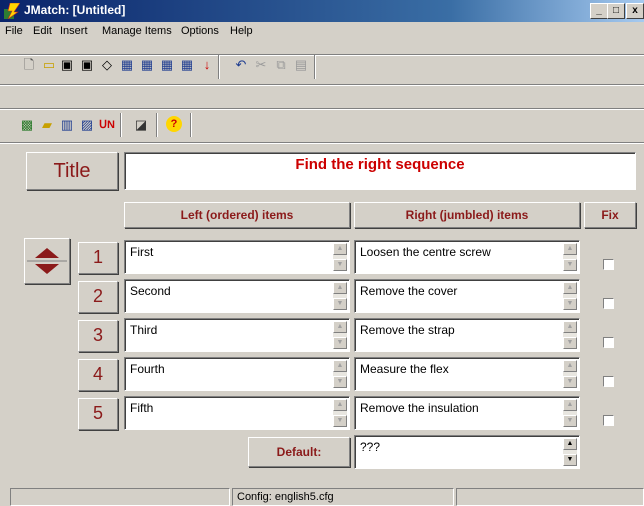 The image size is (644, 506). What do you see at coordinates (127, 65) in the screenshot?
I see `web-page-icon: ▦` at bounding box center [127, 65].